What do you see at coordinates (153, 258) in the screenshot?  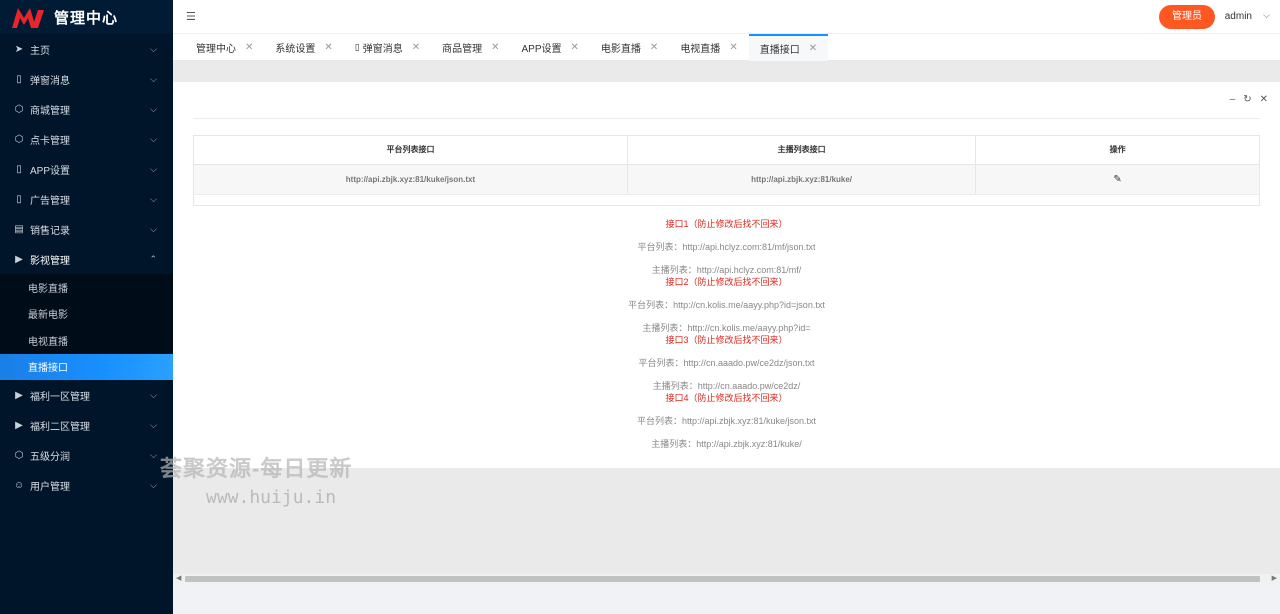 I see `chevron-up-icon: ⌃` at bounding box center [153, 258].